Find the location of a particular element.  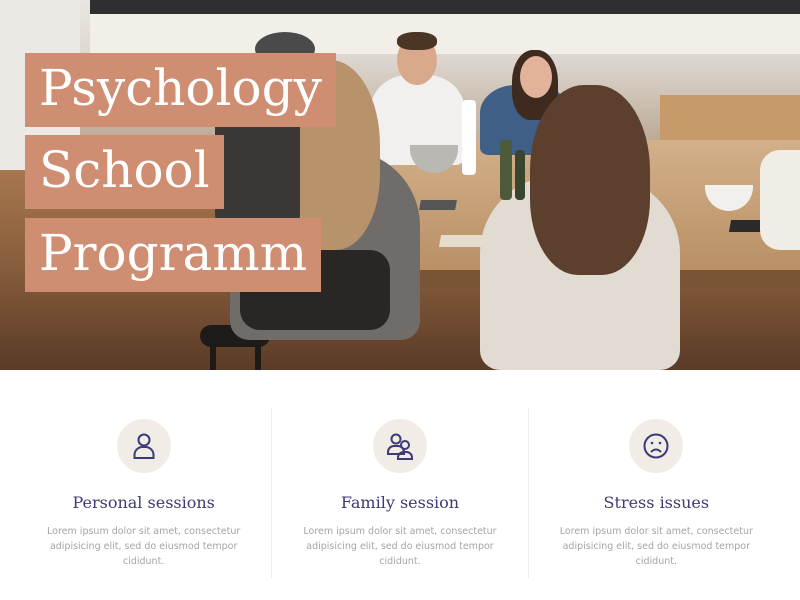

hero-title-line-3: Programm is located at coordinates (173, 255).